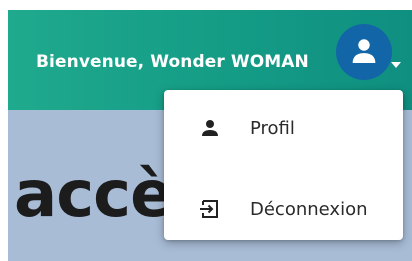 This screenshot has width=412, height=261. I want to click on user-icon, so click(364, 51).